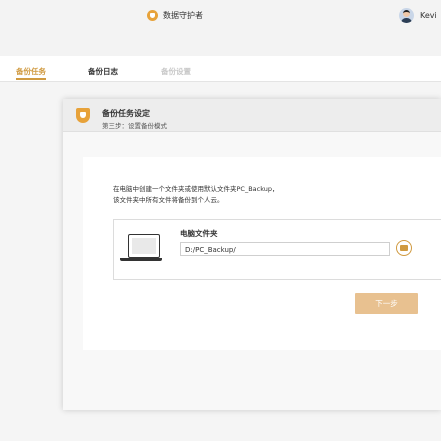 The width and height of the screenshot is (441, 441). I want to click on app-title-text: 数据守护者, so click(183, 15).